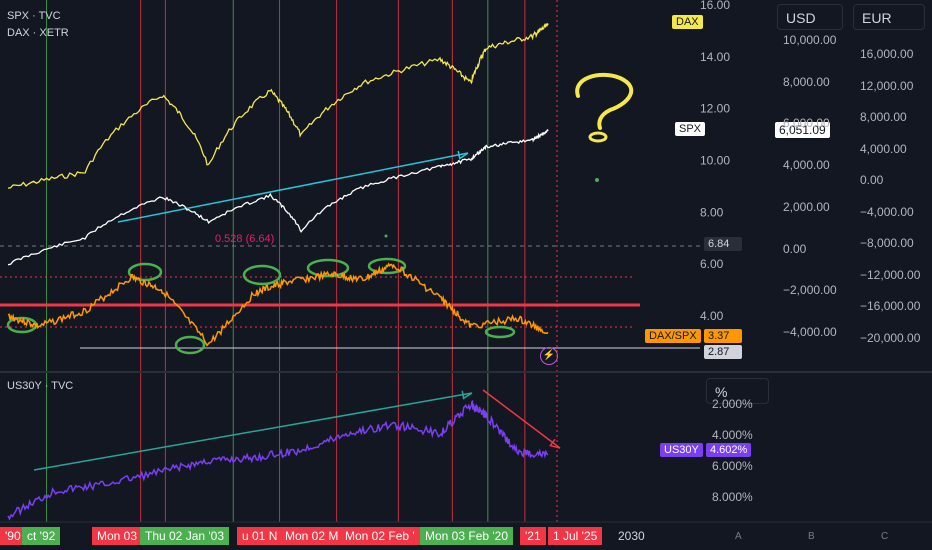  Describe the element at coordinates (806, 81) in the screenshot. I see `usd-tick: 8,000.00` at that location.